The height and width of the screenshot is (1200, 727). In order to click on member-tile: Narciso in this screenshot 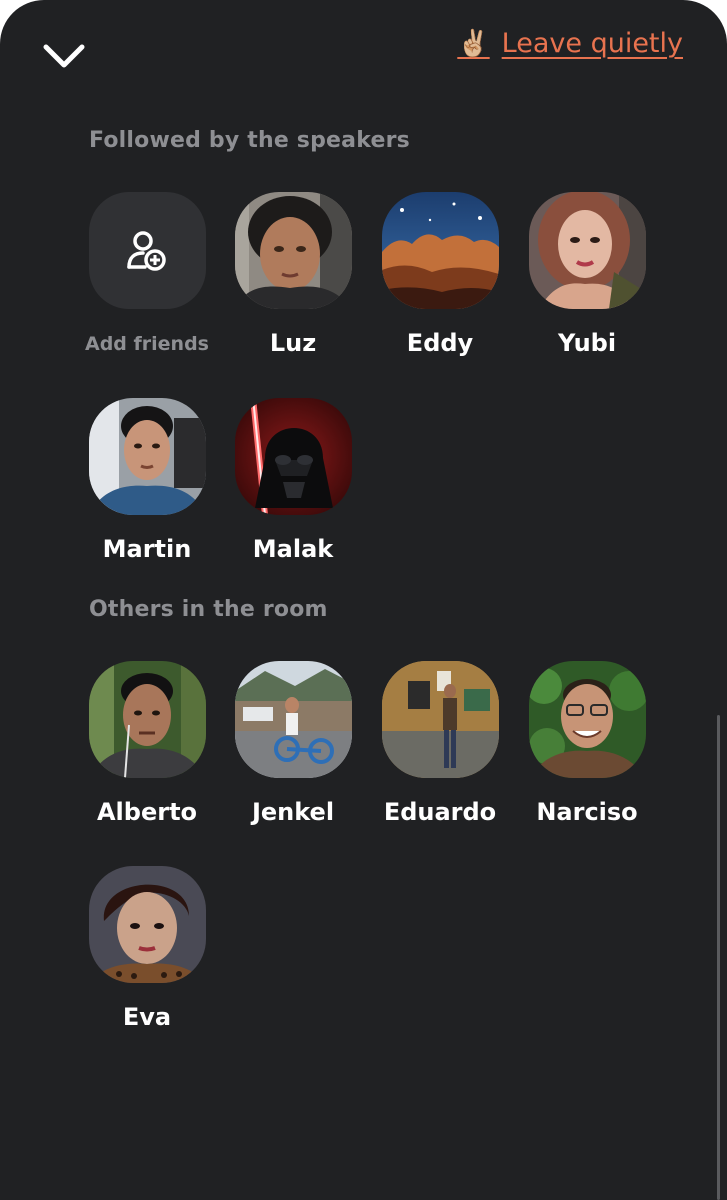, I will do `click(587, 743)`.